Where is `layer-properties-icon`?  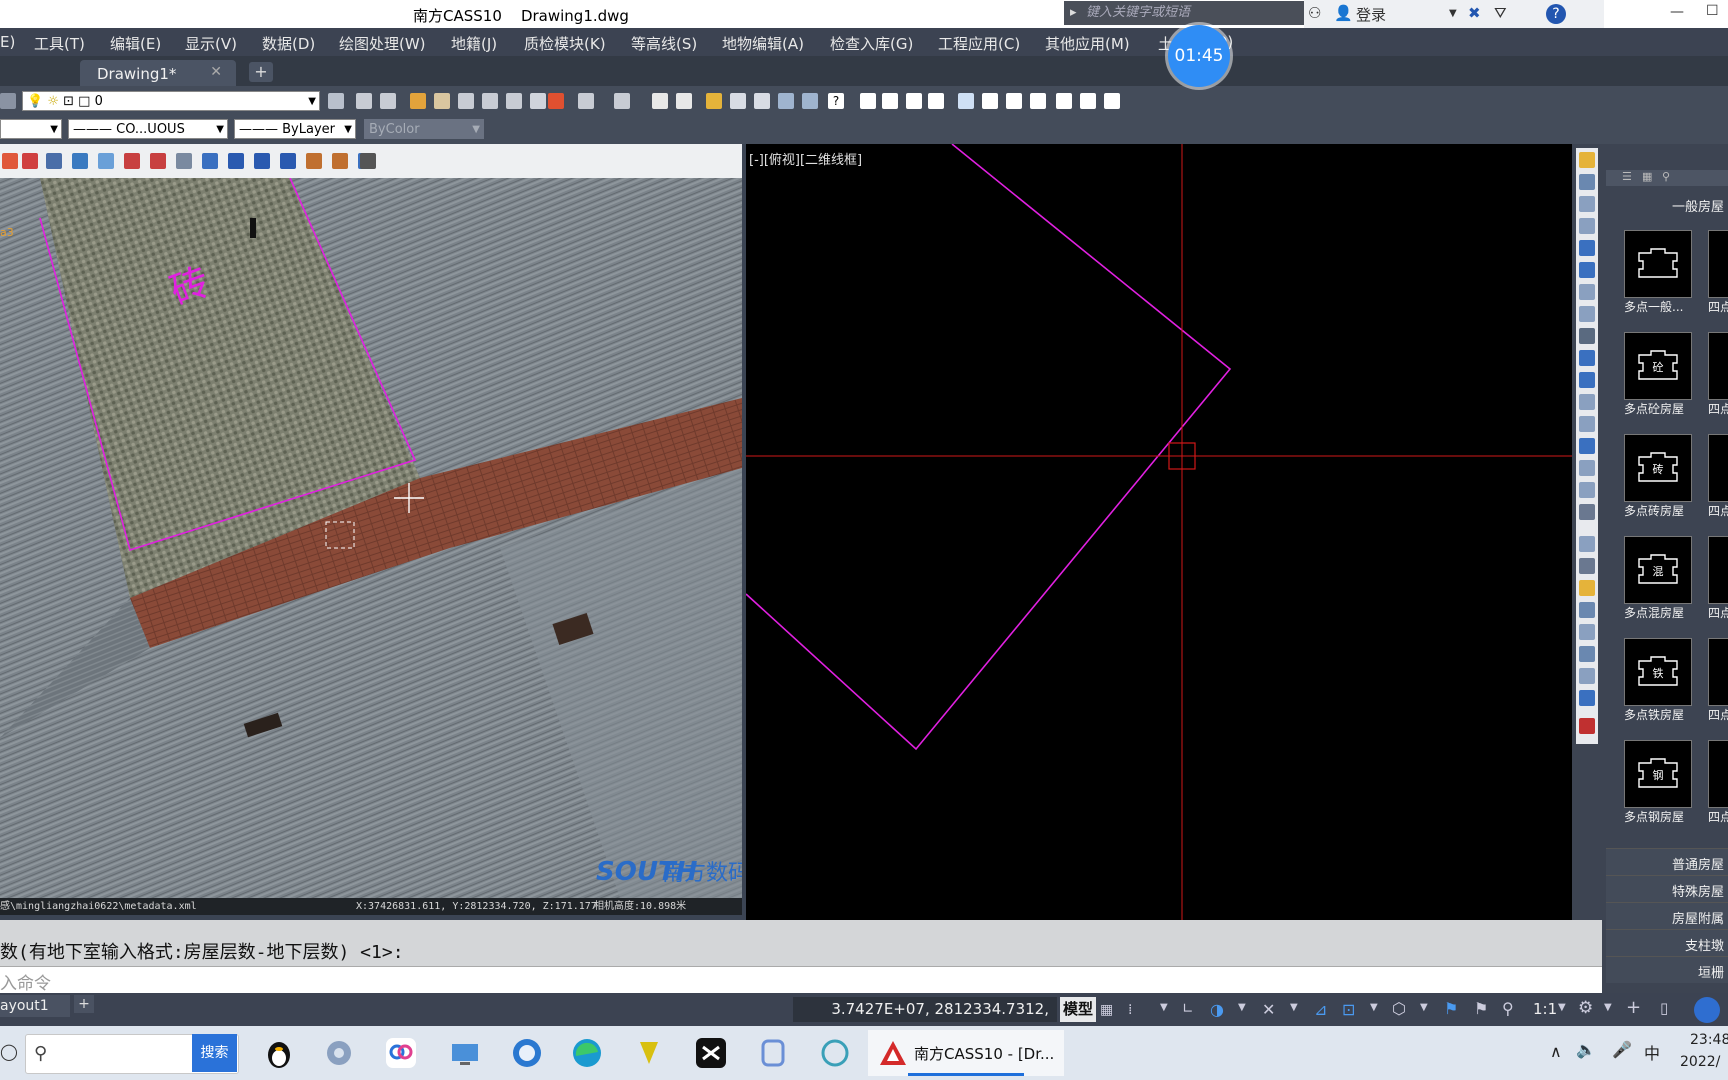 layer-properties-icon is located at coordinates (8, 101).